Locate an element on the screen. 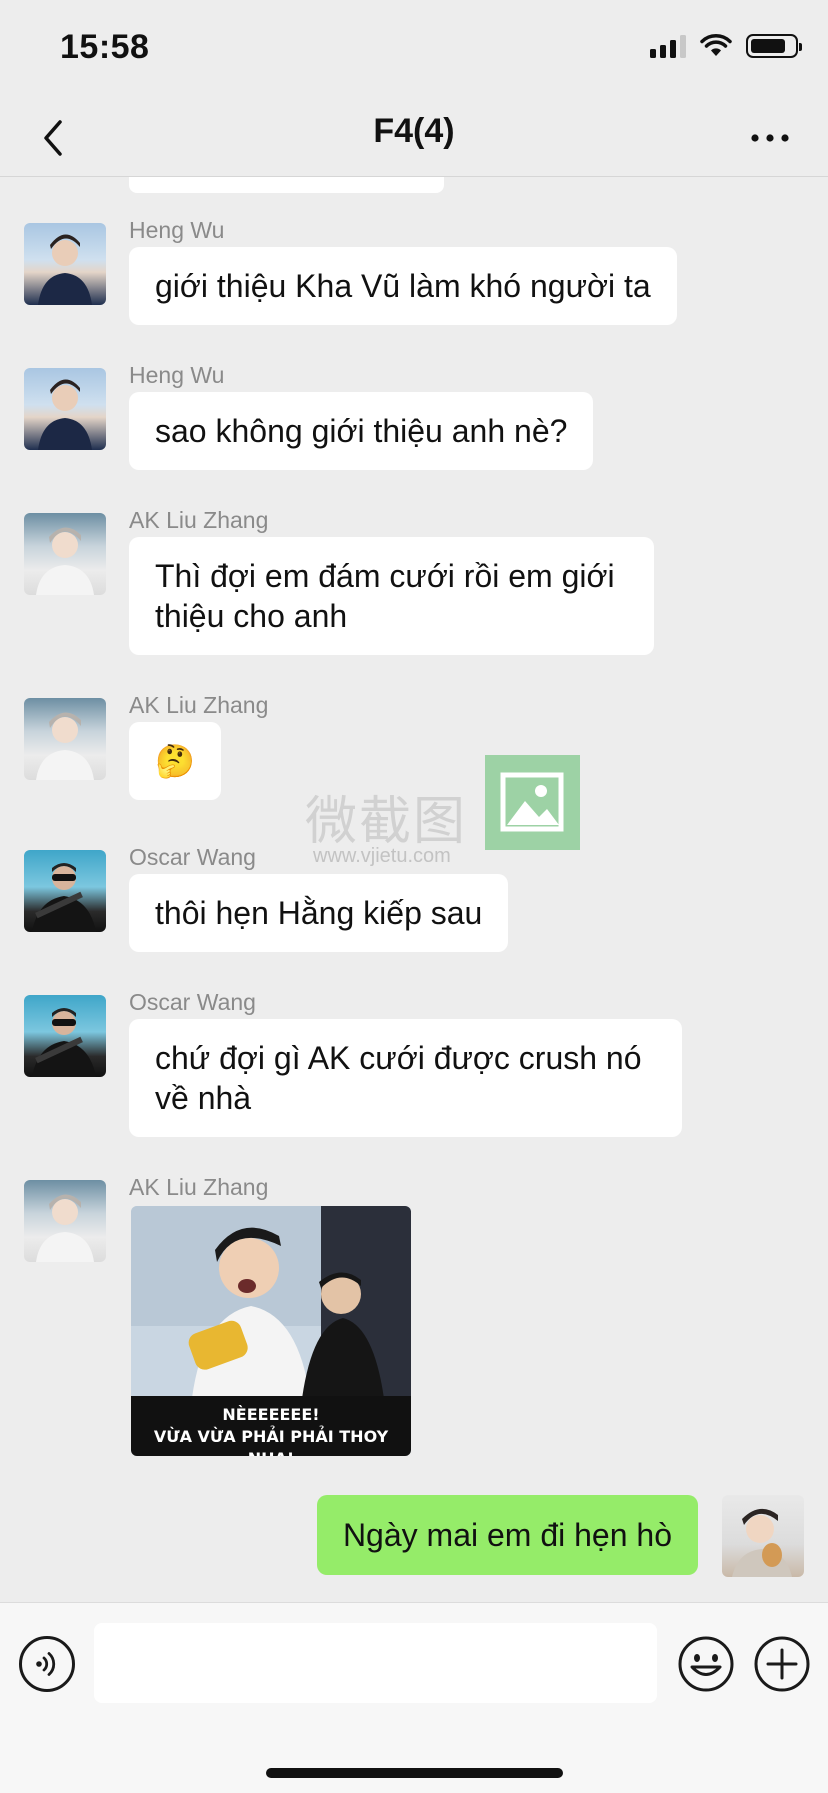 The width and height of the screenshot is (828, 1793). watermark-text: 微截图 is located at coordinates (386, 822).